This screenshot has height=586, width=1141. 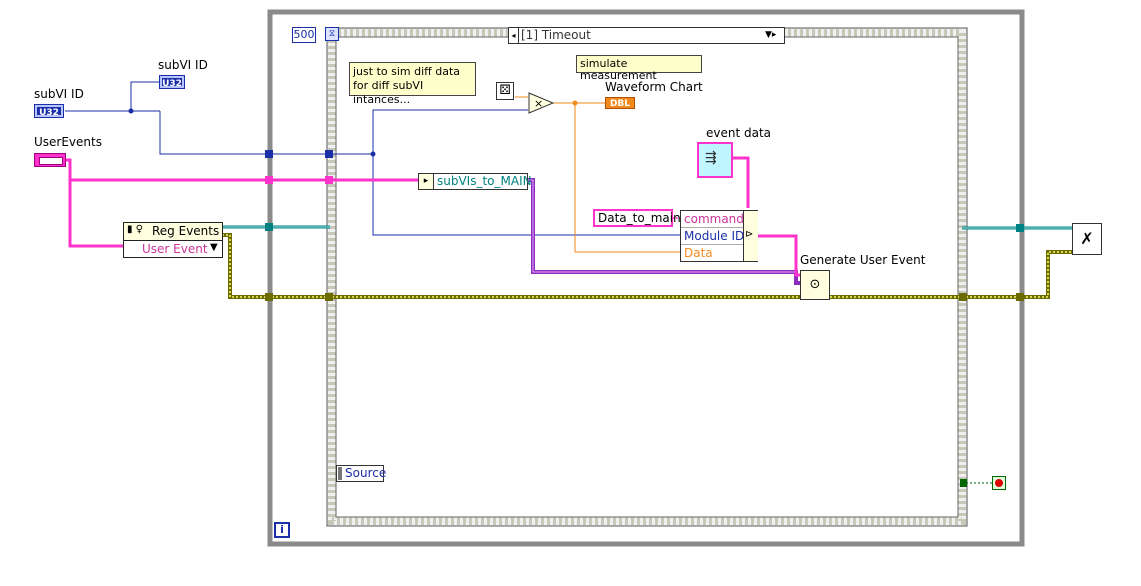 What do you see at coordinates (1087, 239) in the screenshot?
I see `unregister-events-icon: ✗` at bounding box center [1087, 239].